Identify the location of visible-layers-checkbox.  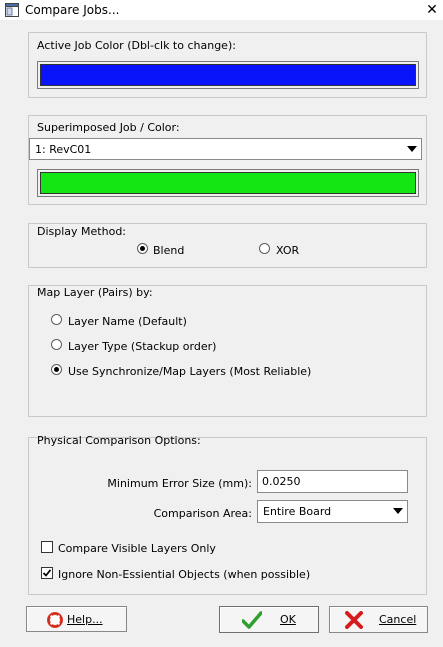
(47, 547).